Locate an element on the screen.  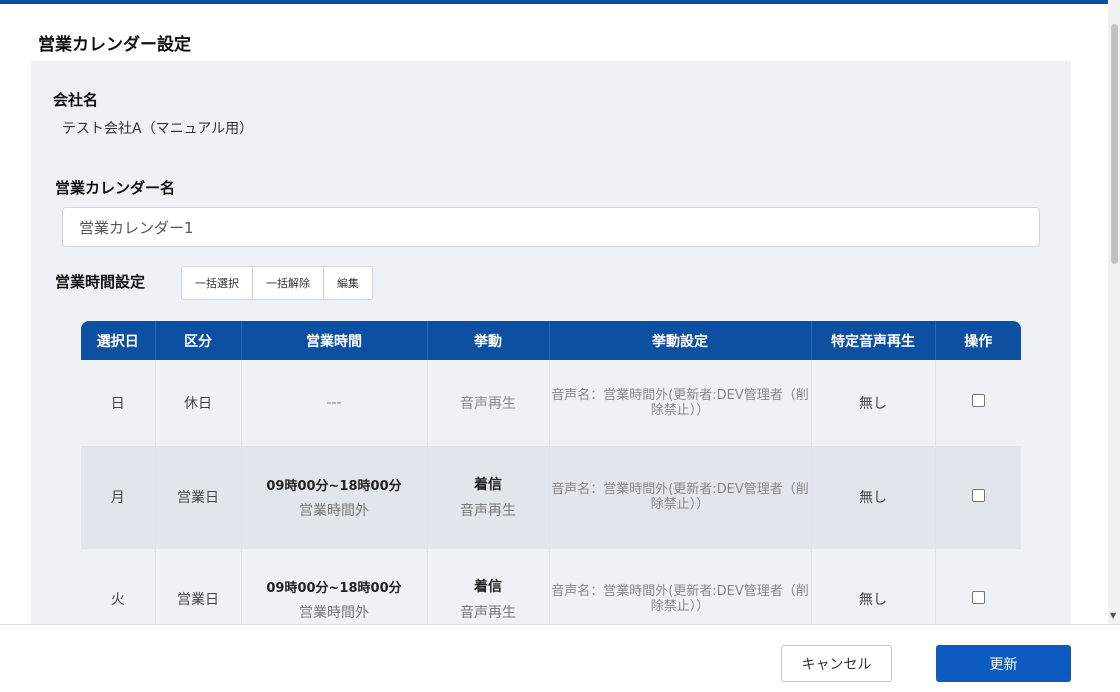
scroll-down-arrow-icon: ▼ is located at coordinates (1113, 615).